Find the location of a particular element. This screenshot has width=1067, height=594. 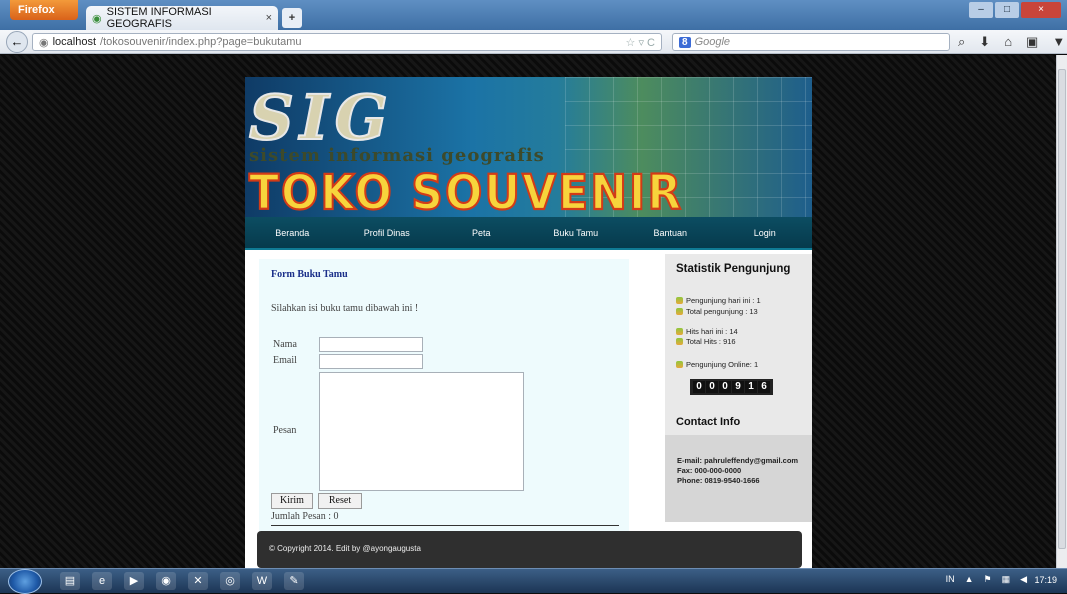

menu-login: Login is located at coordinates (765, 232).